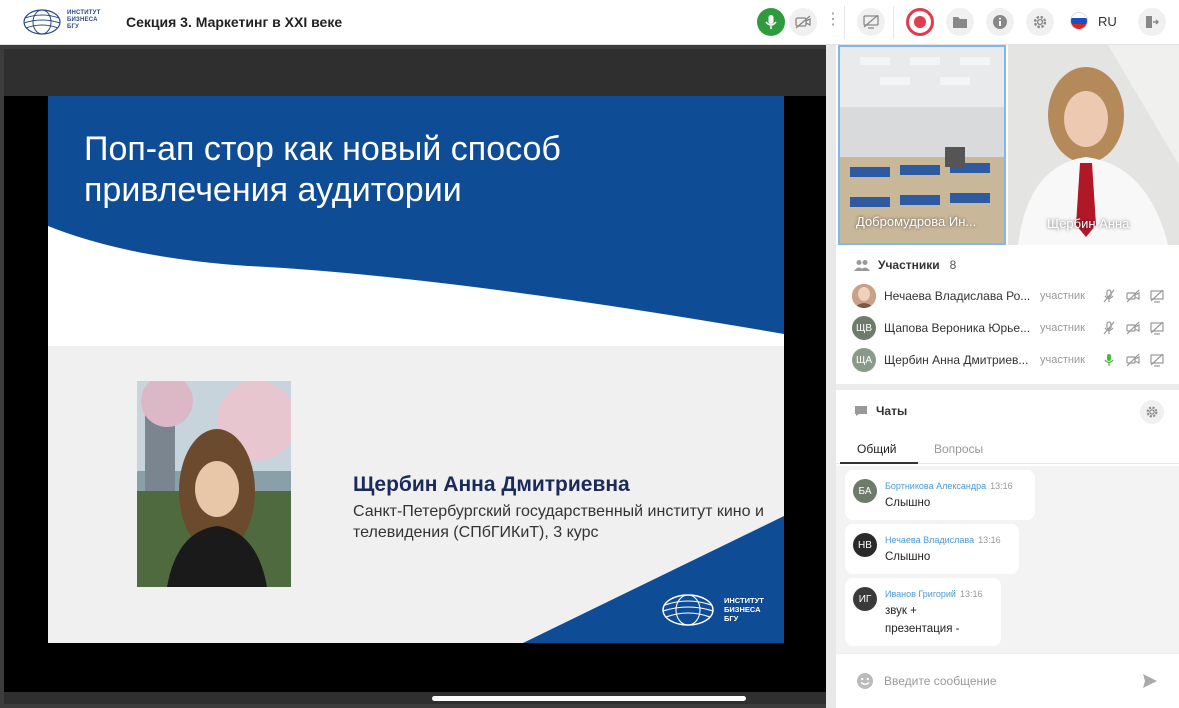 Image resolution: width=1179 pixels, height=708 pixels. Describe the element at coordinates (1150, 681) in the screenshot. I see `send-icon` at that location.